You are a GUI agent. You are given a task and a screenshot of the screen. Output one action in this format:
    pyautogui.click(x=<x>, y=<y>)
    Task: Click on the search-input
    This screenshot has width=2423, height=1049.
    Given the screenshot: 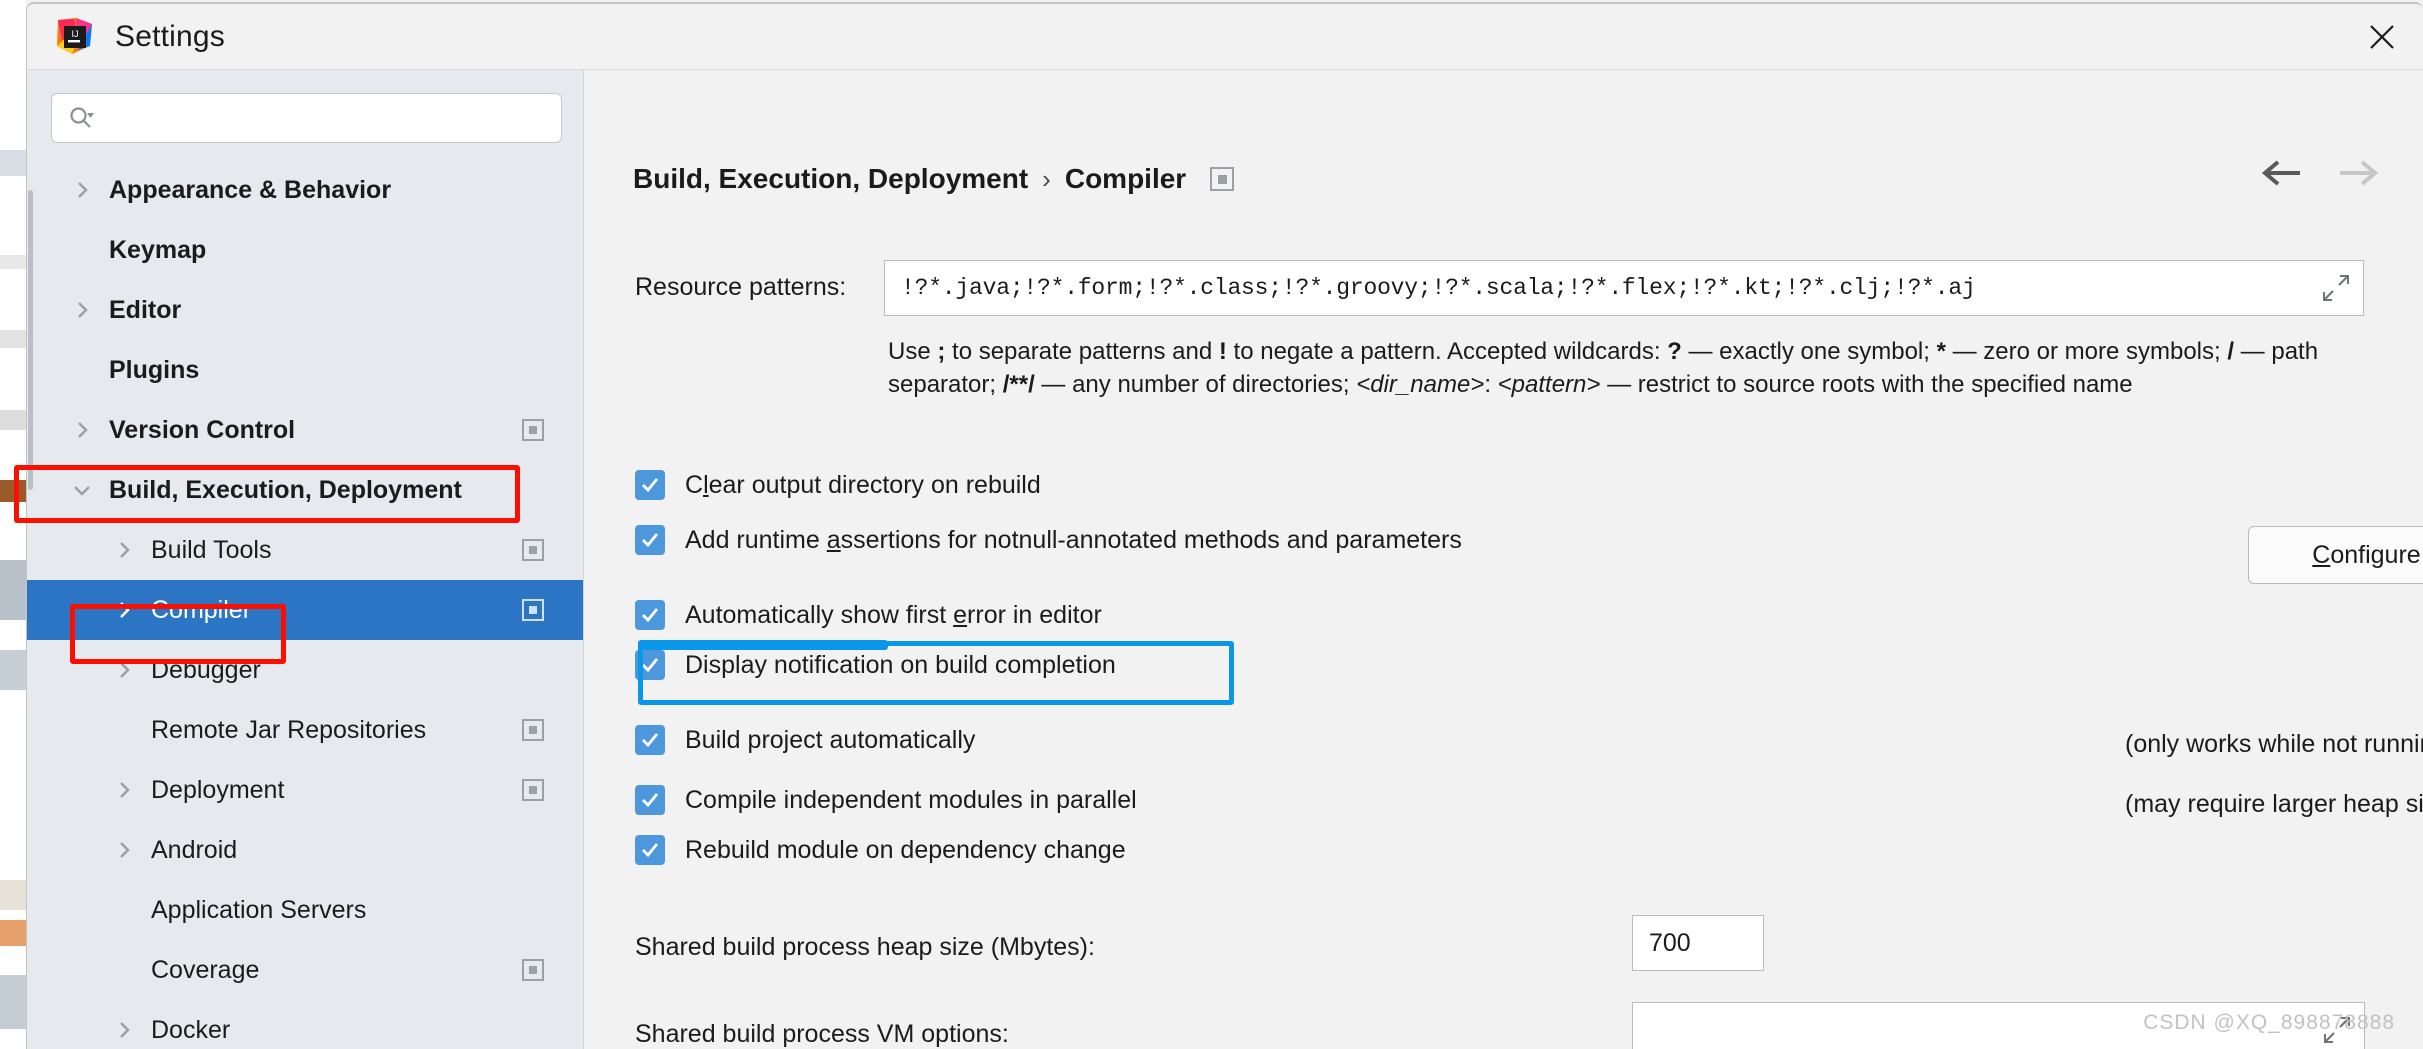 What is the action you would take?
    pyautogui.click(x=332, y=118)
    